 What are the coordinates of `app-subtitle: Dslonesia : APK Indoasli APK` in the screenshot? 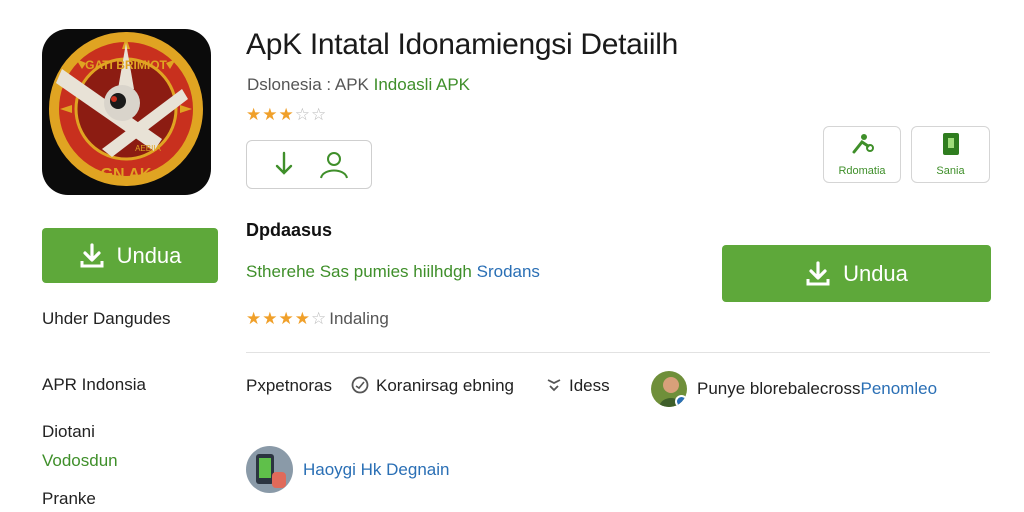 It's located at (358, 85).